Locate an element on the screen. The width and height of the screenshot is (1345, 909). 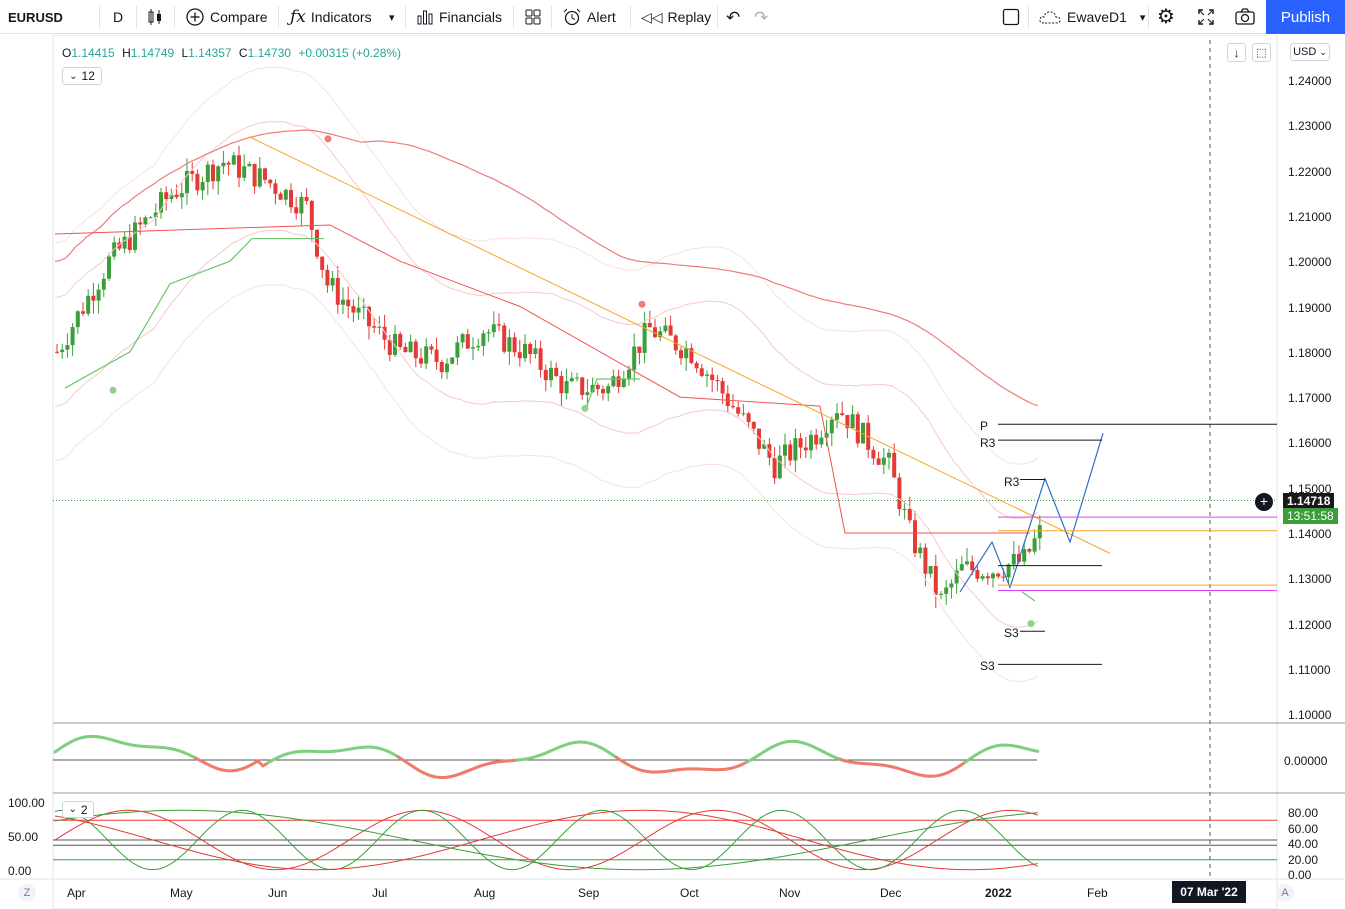
indicators-label: Indicators is located at coordinates (341, 17).